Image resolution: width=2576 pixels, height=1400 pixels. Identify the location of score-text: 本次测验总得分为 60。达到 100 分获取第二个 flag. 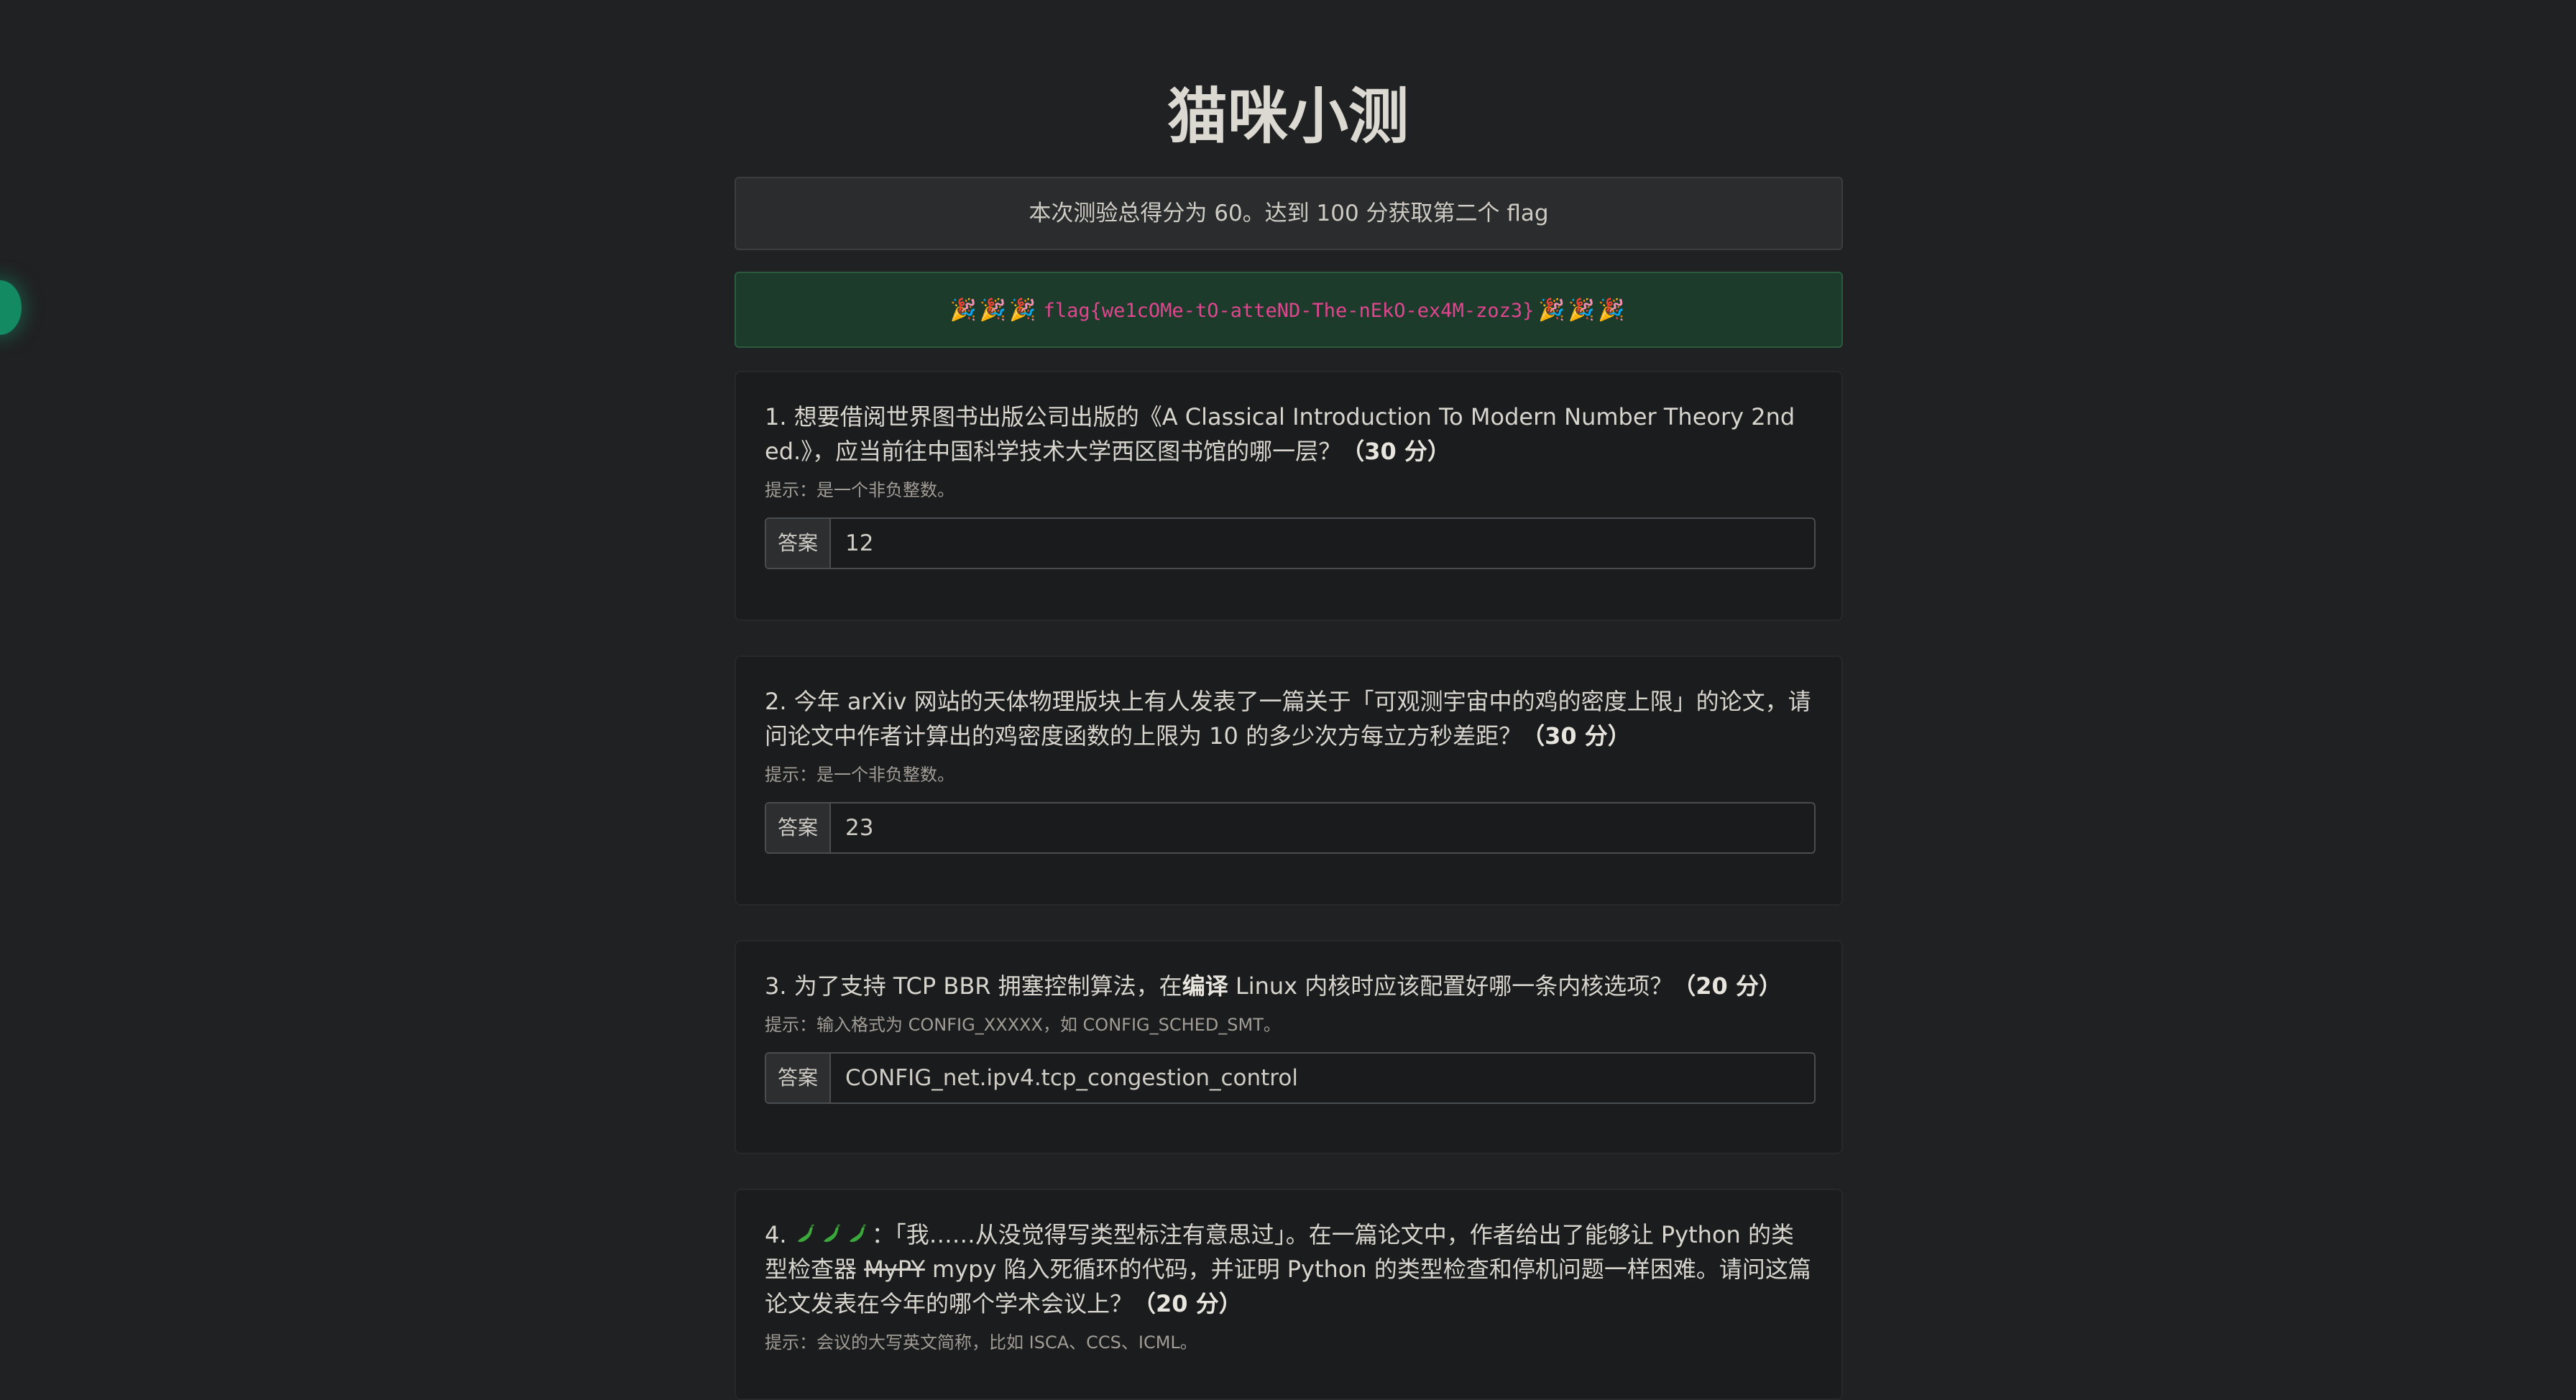
(1289, 213).